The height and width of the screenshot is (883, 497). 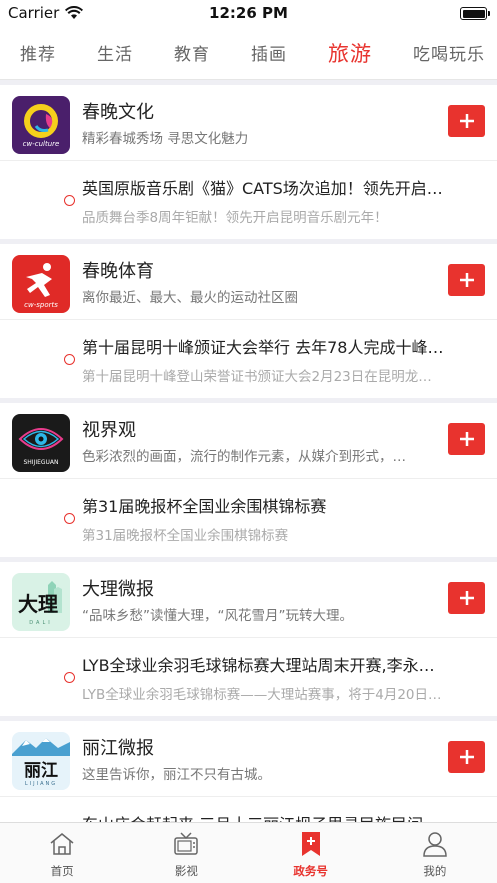 What do you see at coordinates (115, 52) in the screenshot?
I see `tab-life: 生活` at bounding box center [115, 52].